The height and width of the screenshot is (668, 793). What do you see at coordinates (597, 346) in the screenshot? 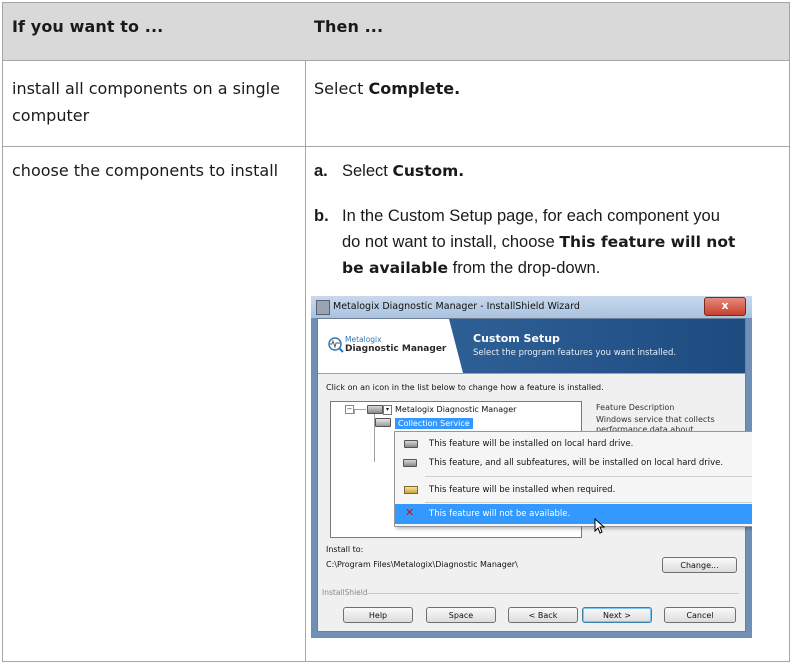
I see `banner-blue-panel` at bounding box center [597, 346].